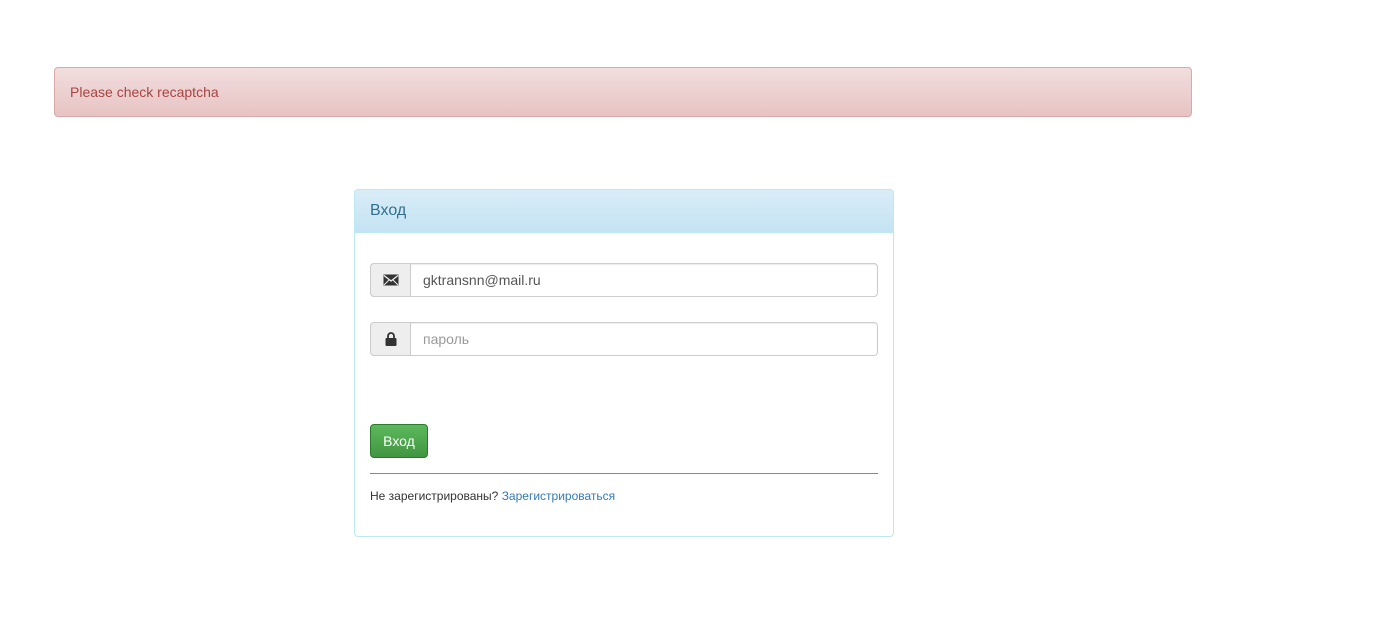 The image size is (1393, 639). Describe the element at coordinates (434, 496) in the screenshot. I see `register-prompt: Не зарегистрированы?` at that location.